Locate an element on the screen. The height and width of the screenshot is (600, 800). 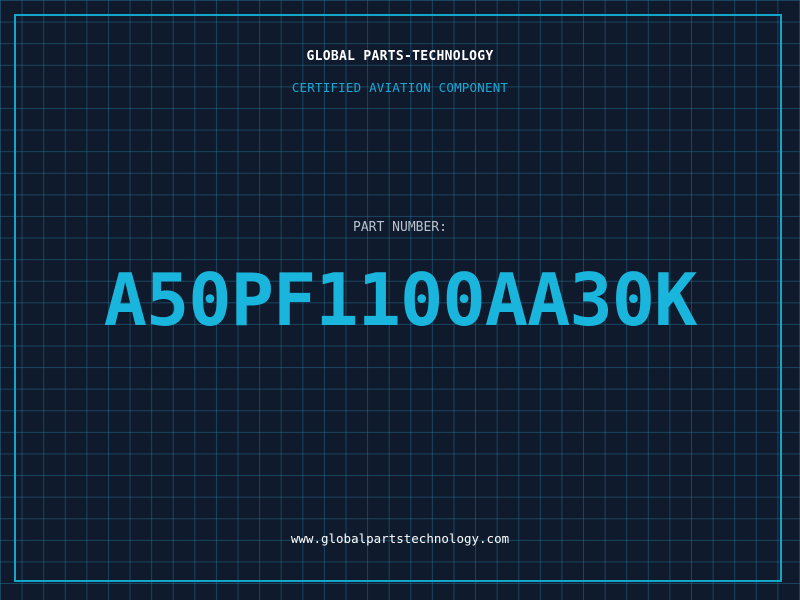
brand-name: GLOBAL PARTS-TECHNOLOGY is located at coordinates (400, 56).